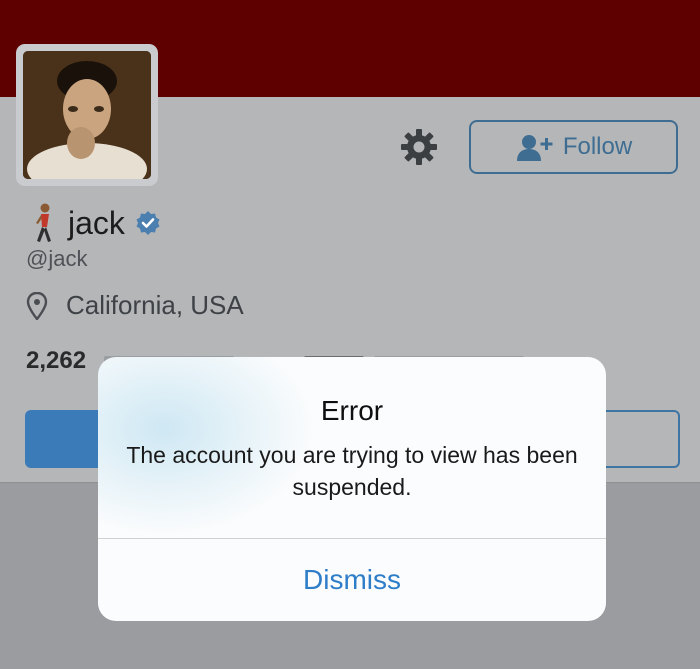 Image resolution: width=700 pixels, height=669 pixels. Describe the element at coordinates (57, 258) in the screenshot. I see `profile-handle: @jack` at that location.